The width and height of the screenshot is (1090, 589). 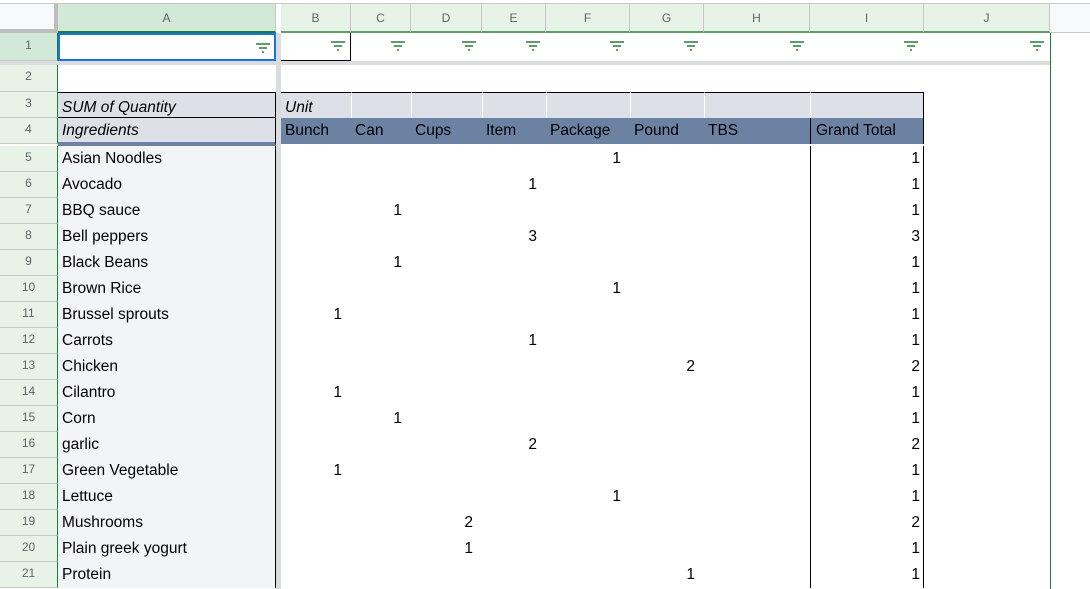 What do you see at coordinates (29, 18) in the screenshot?
I see `select-all-corner` at bounding box center [29, 18].